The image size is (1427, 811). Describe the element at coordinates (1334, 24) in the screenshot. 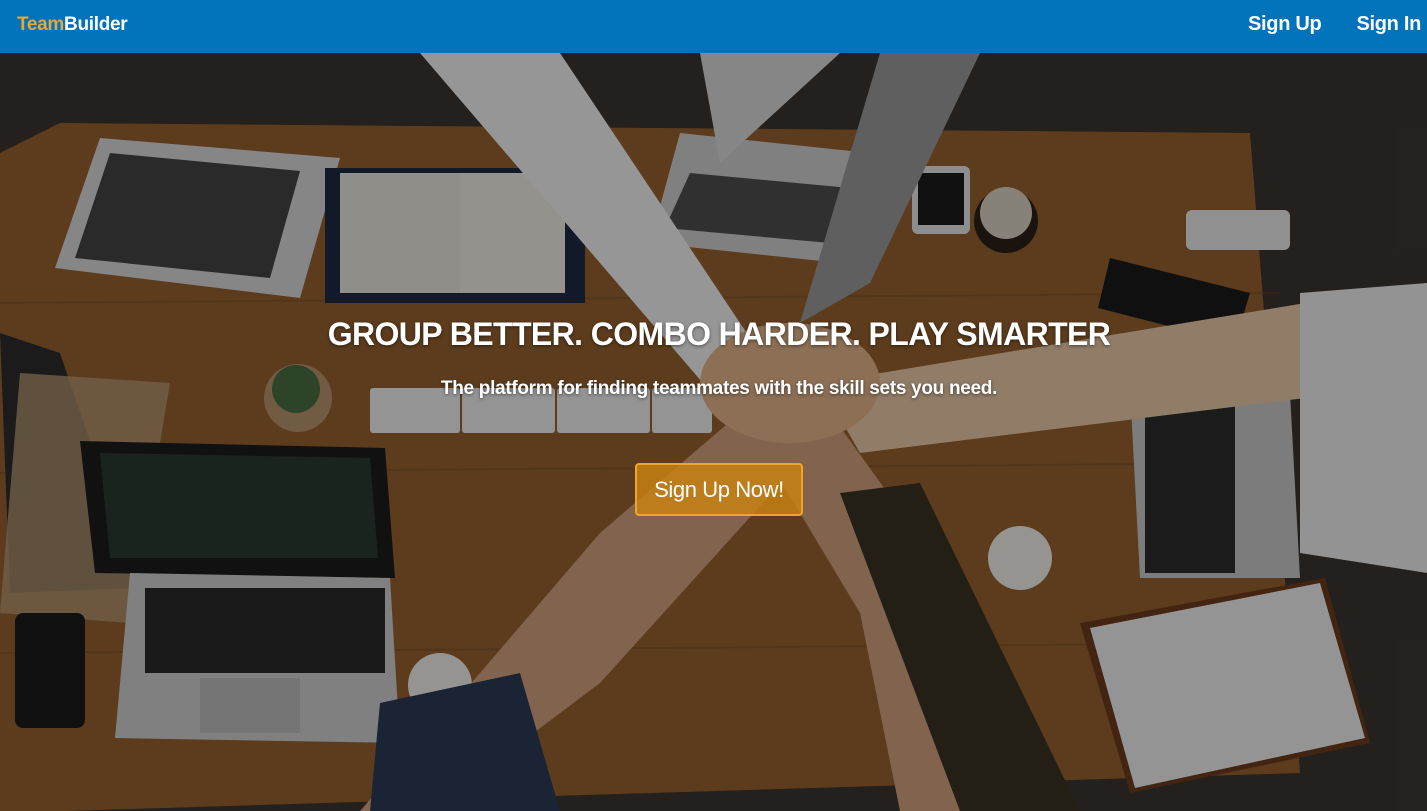

I see `nav-links: Sign Up Sign In` at that location.